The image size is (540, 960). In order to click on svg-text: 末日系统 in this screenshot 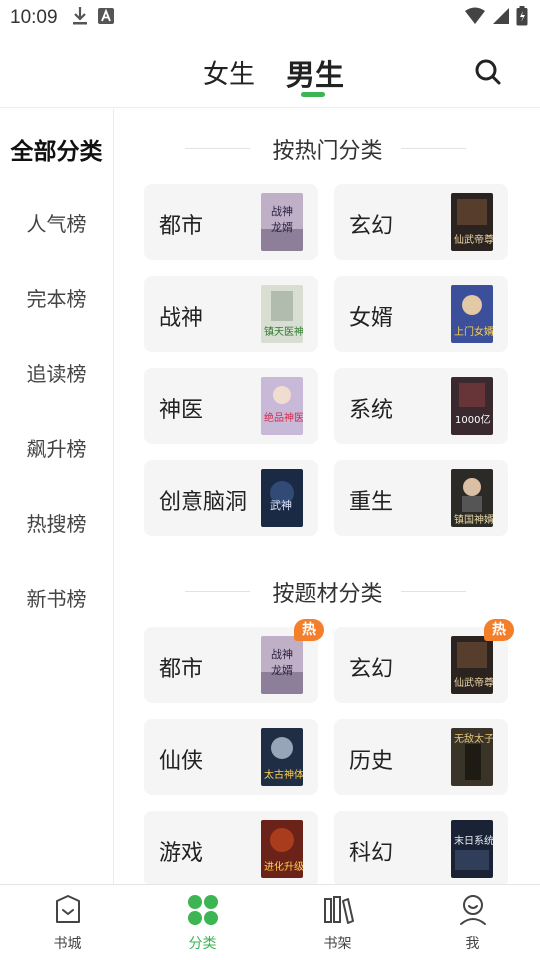, I will do `click(473, 840)`.